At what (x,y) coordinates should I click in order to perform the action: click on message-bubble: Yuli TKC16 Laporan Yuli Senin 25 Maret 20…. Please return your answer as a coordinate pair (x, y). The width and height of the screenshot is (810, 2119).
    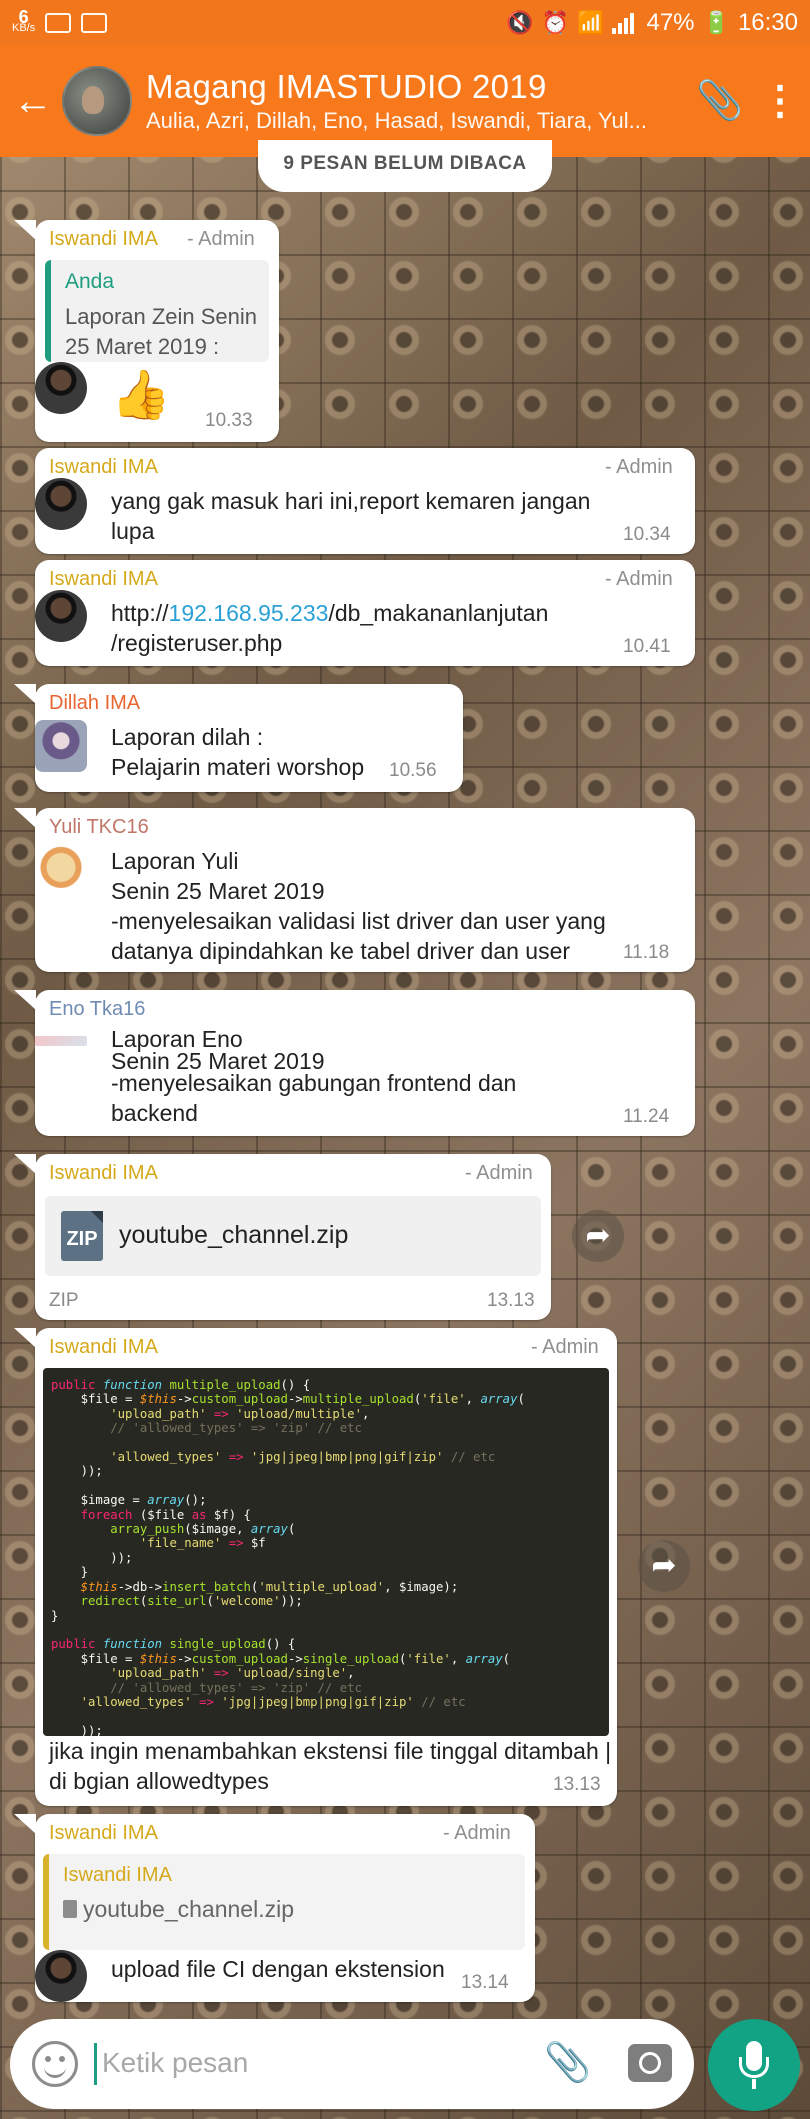
    Looking at the image, I should click on (365, 890).